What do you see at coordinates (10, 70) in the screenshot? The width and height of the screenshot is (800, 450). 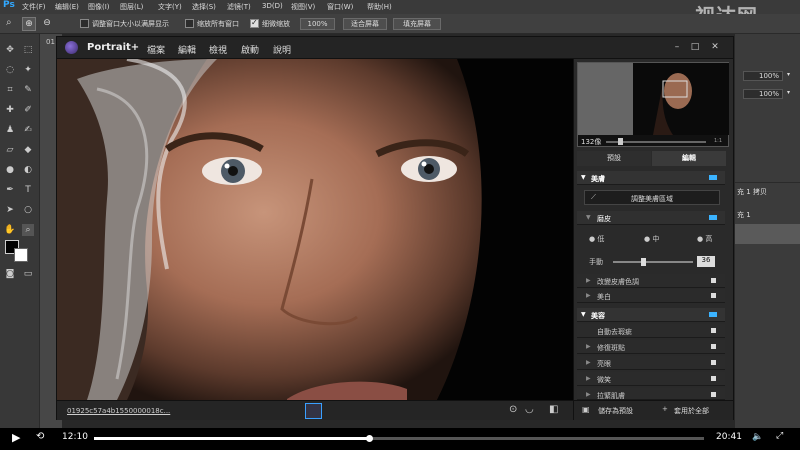 I see `lasso-tool-icon: ◌` at bounding box center [10, 70].